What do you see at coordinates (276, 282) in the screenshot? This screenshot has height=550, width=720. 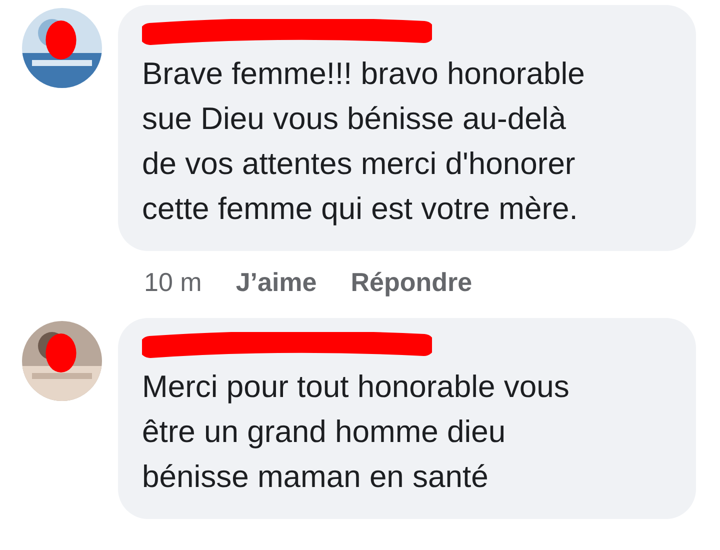 I see `like-link: J’aime` at bounding box center [276, 282].